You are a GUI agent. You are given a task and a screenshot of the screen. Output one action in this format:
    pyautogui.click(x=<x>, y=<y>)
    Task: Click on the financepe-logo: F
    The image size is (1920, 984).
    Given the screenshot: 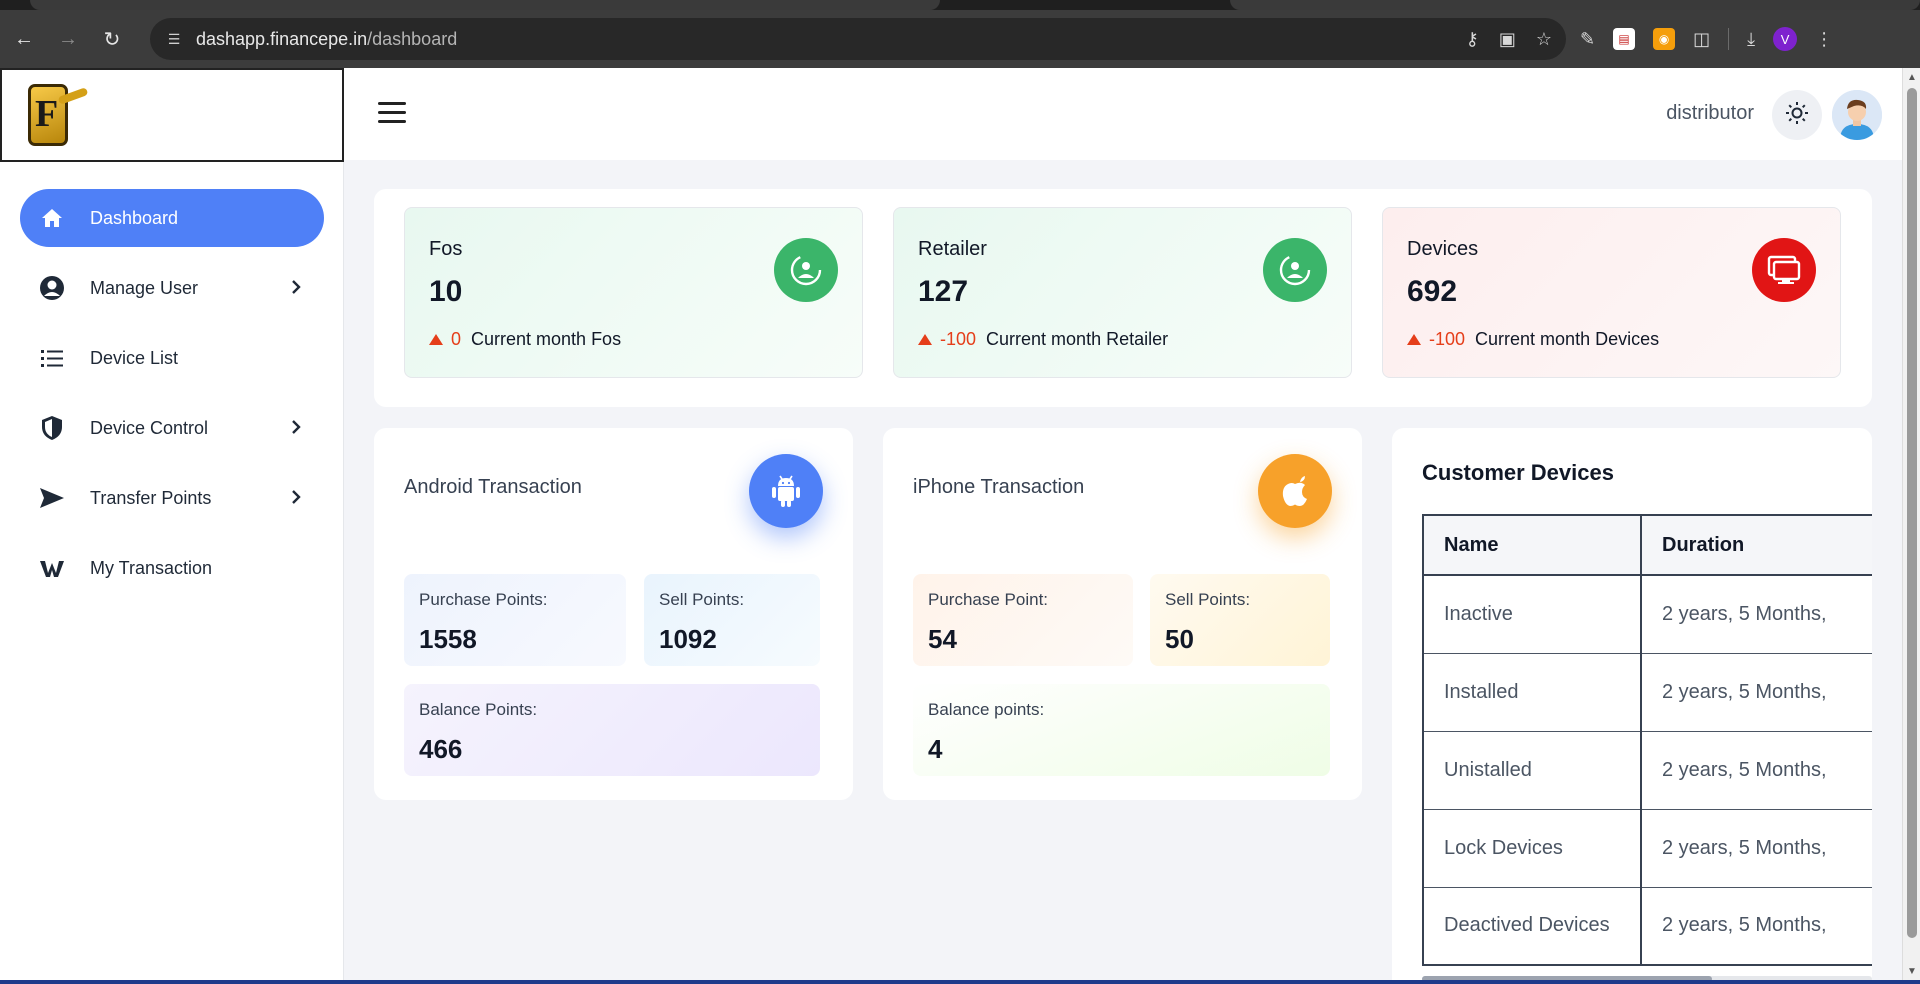 What is the action you would take?
    pyautogui.click(x=56, y=115)
    